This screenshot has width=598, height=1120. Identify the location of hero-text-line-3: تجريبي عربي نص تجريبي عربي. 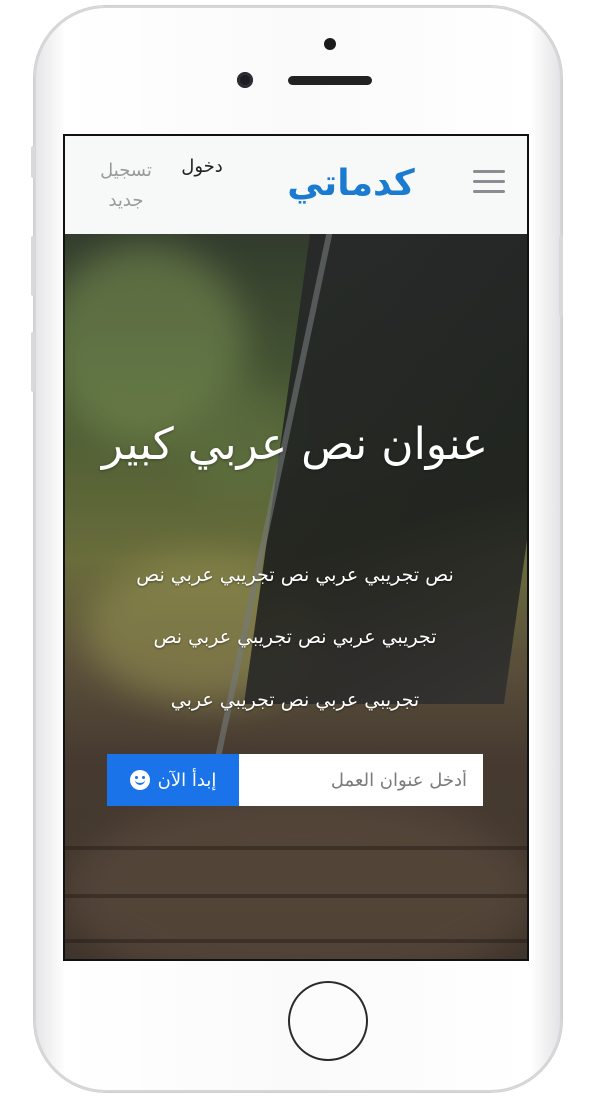
(295, 700).